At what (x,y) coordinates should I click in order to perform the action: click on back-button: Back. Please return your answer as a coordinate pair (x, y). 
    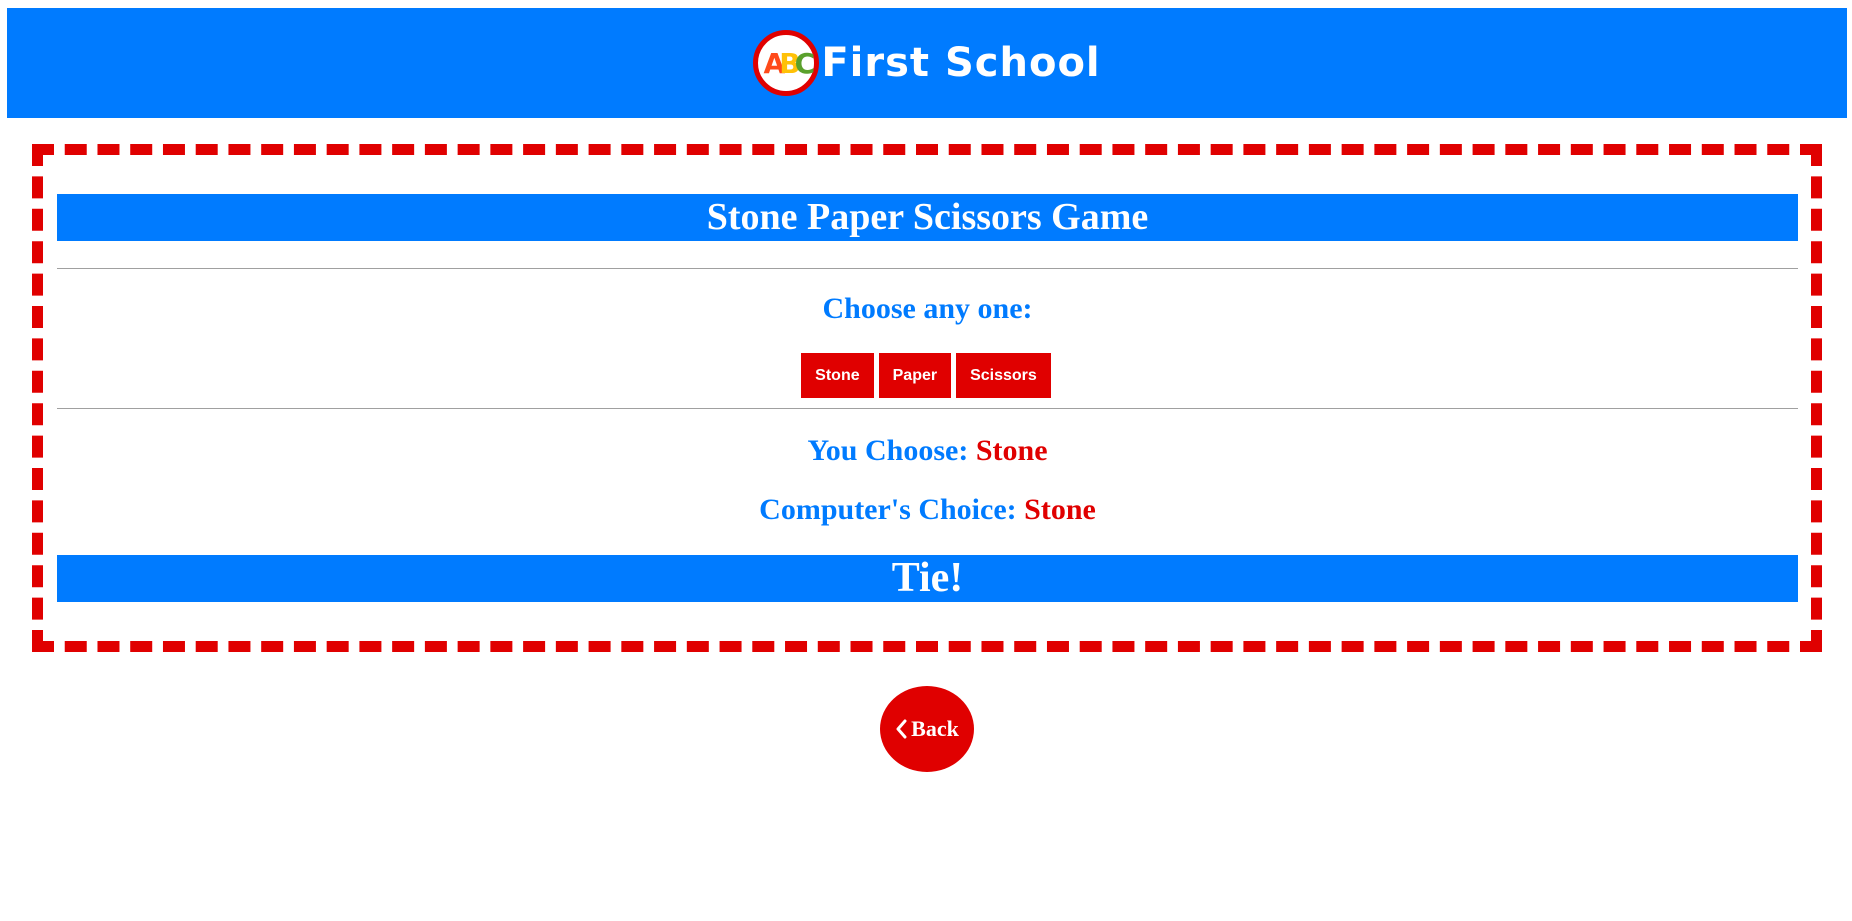
    Looking at the image, I should click on (927, 729).